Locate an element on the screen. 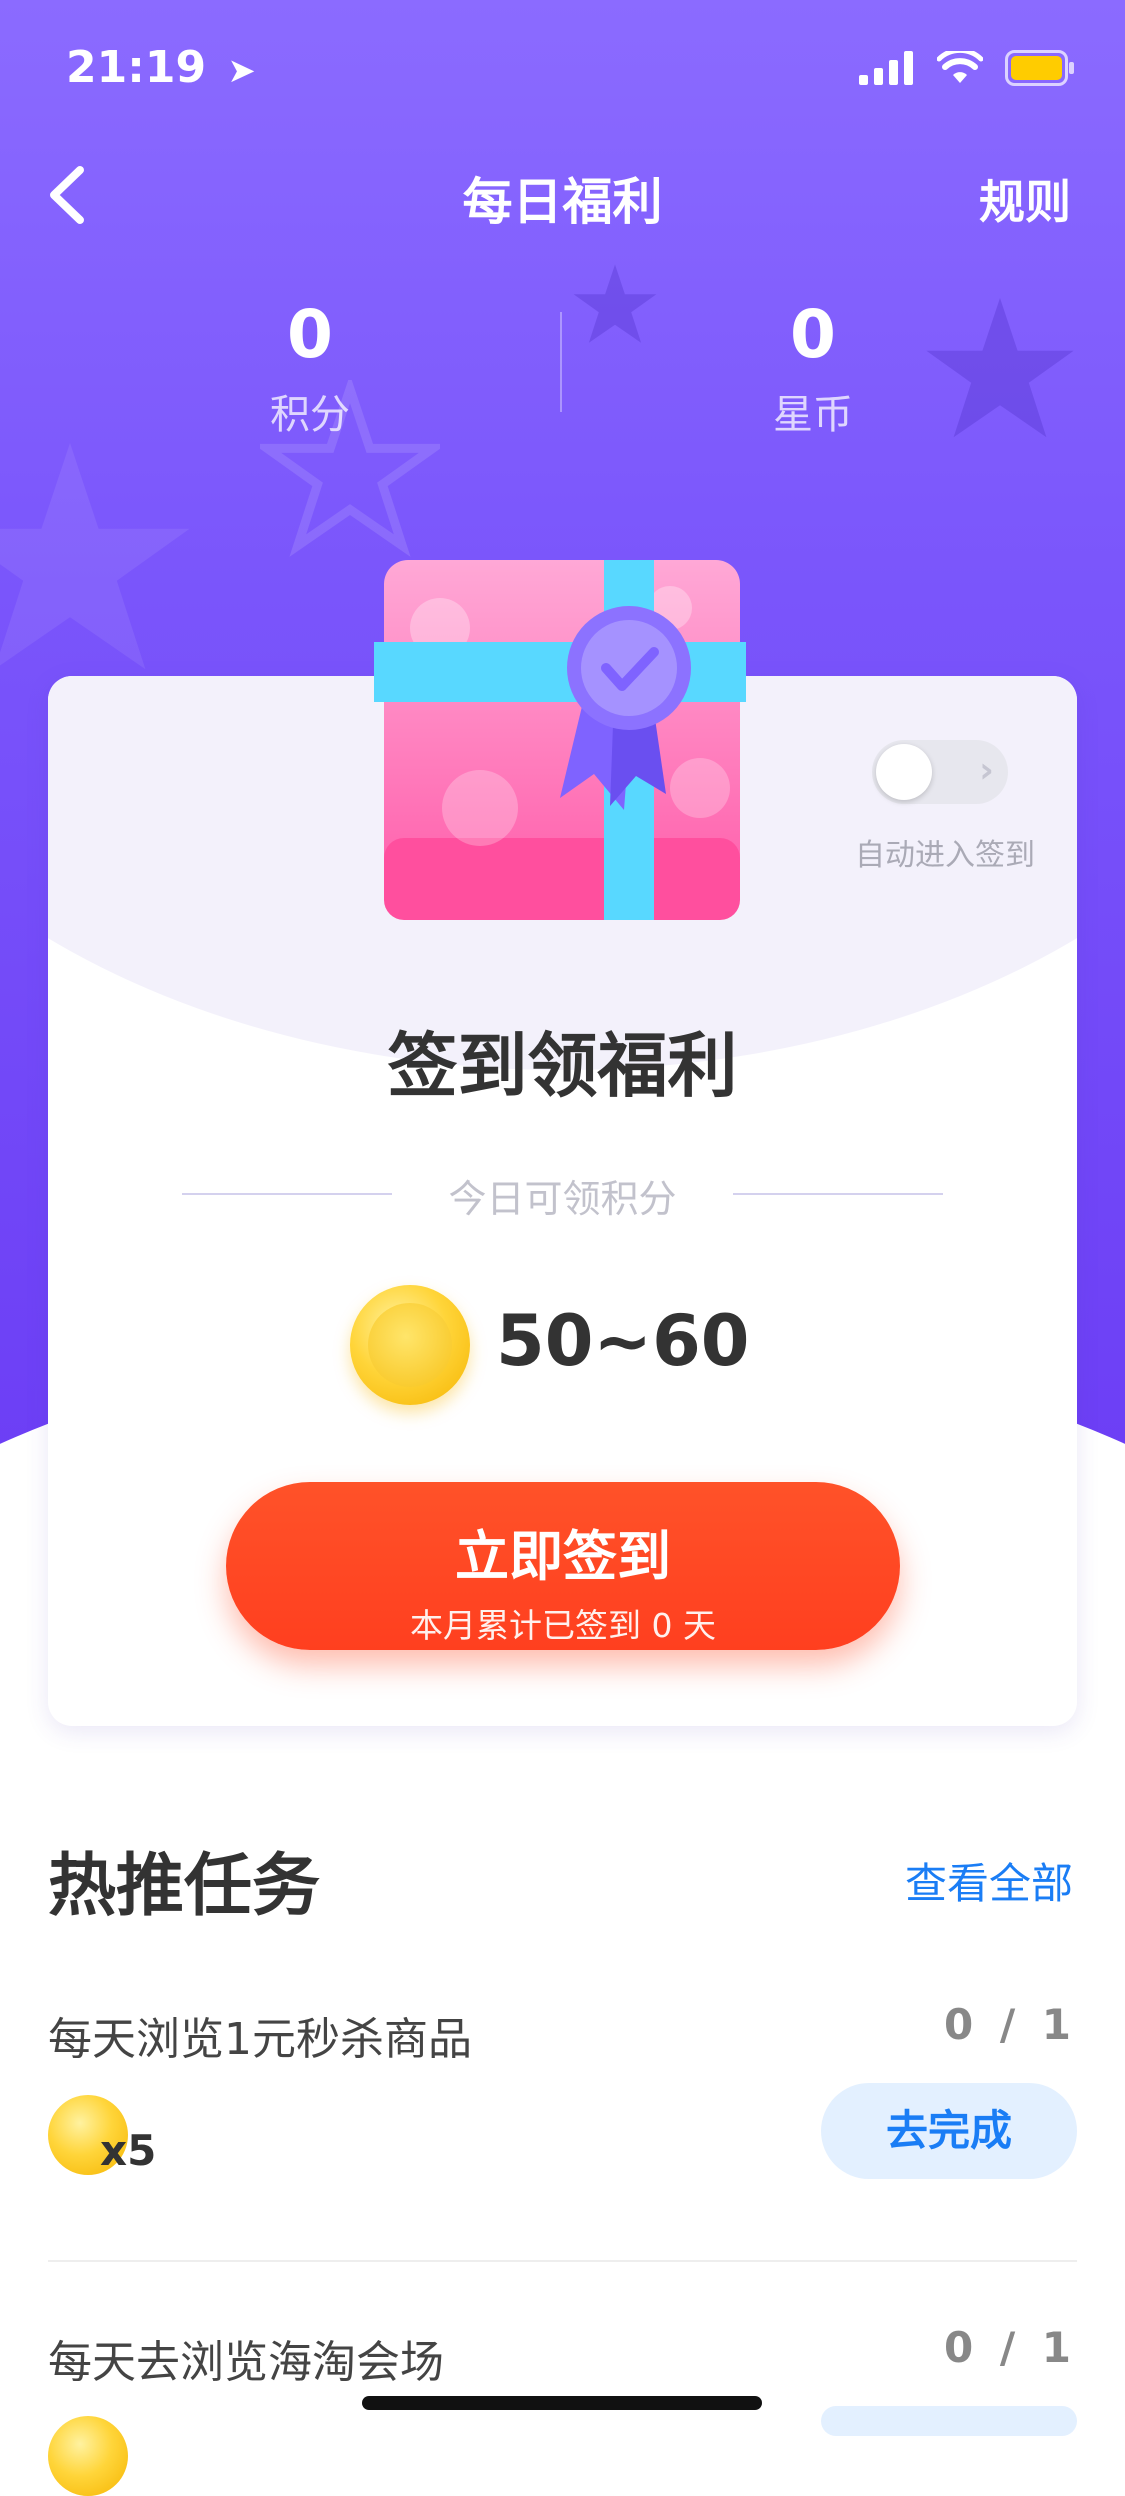 The height and width of the screenshot is (2496, 1125). signin-button-label: 立即签到 is located at coordinates (563, 1556).